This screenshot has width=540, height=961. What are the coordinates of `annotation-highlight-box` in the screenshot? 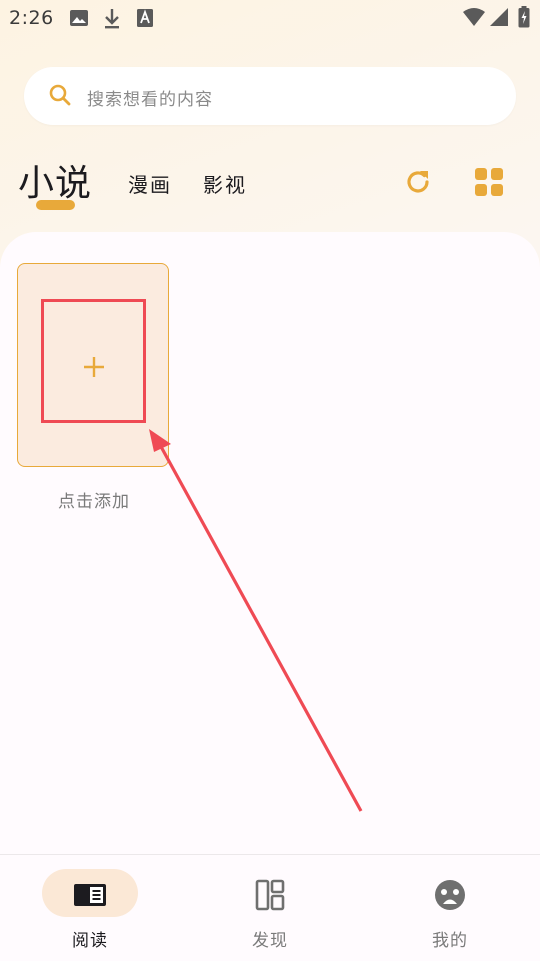 It's located at (93, 361).